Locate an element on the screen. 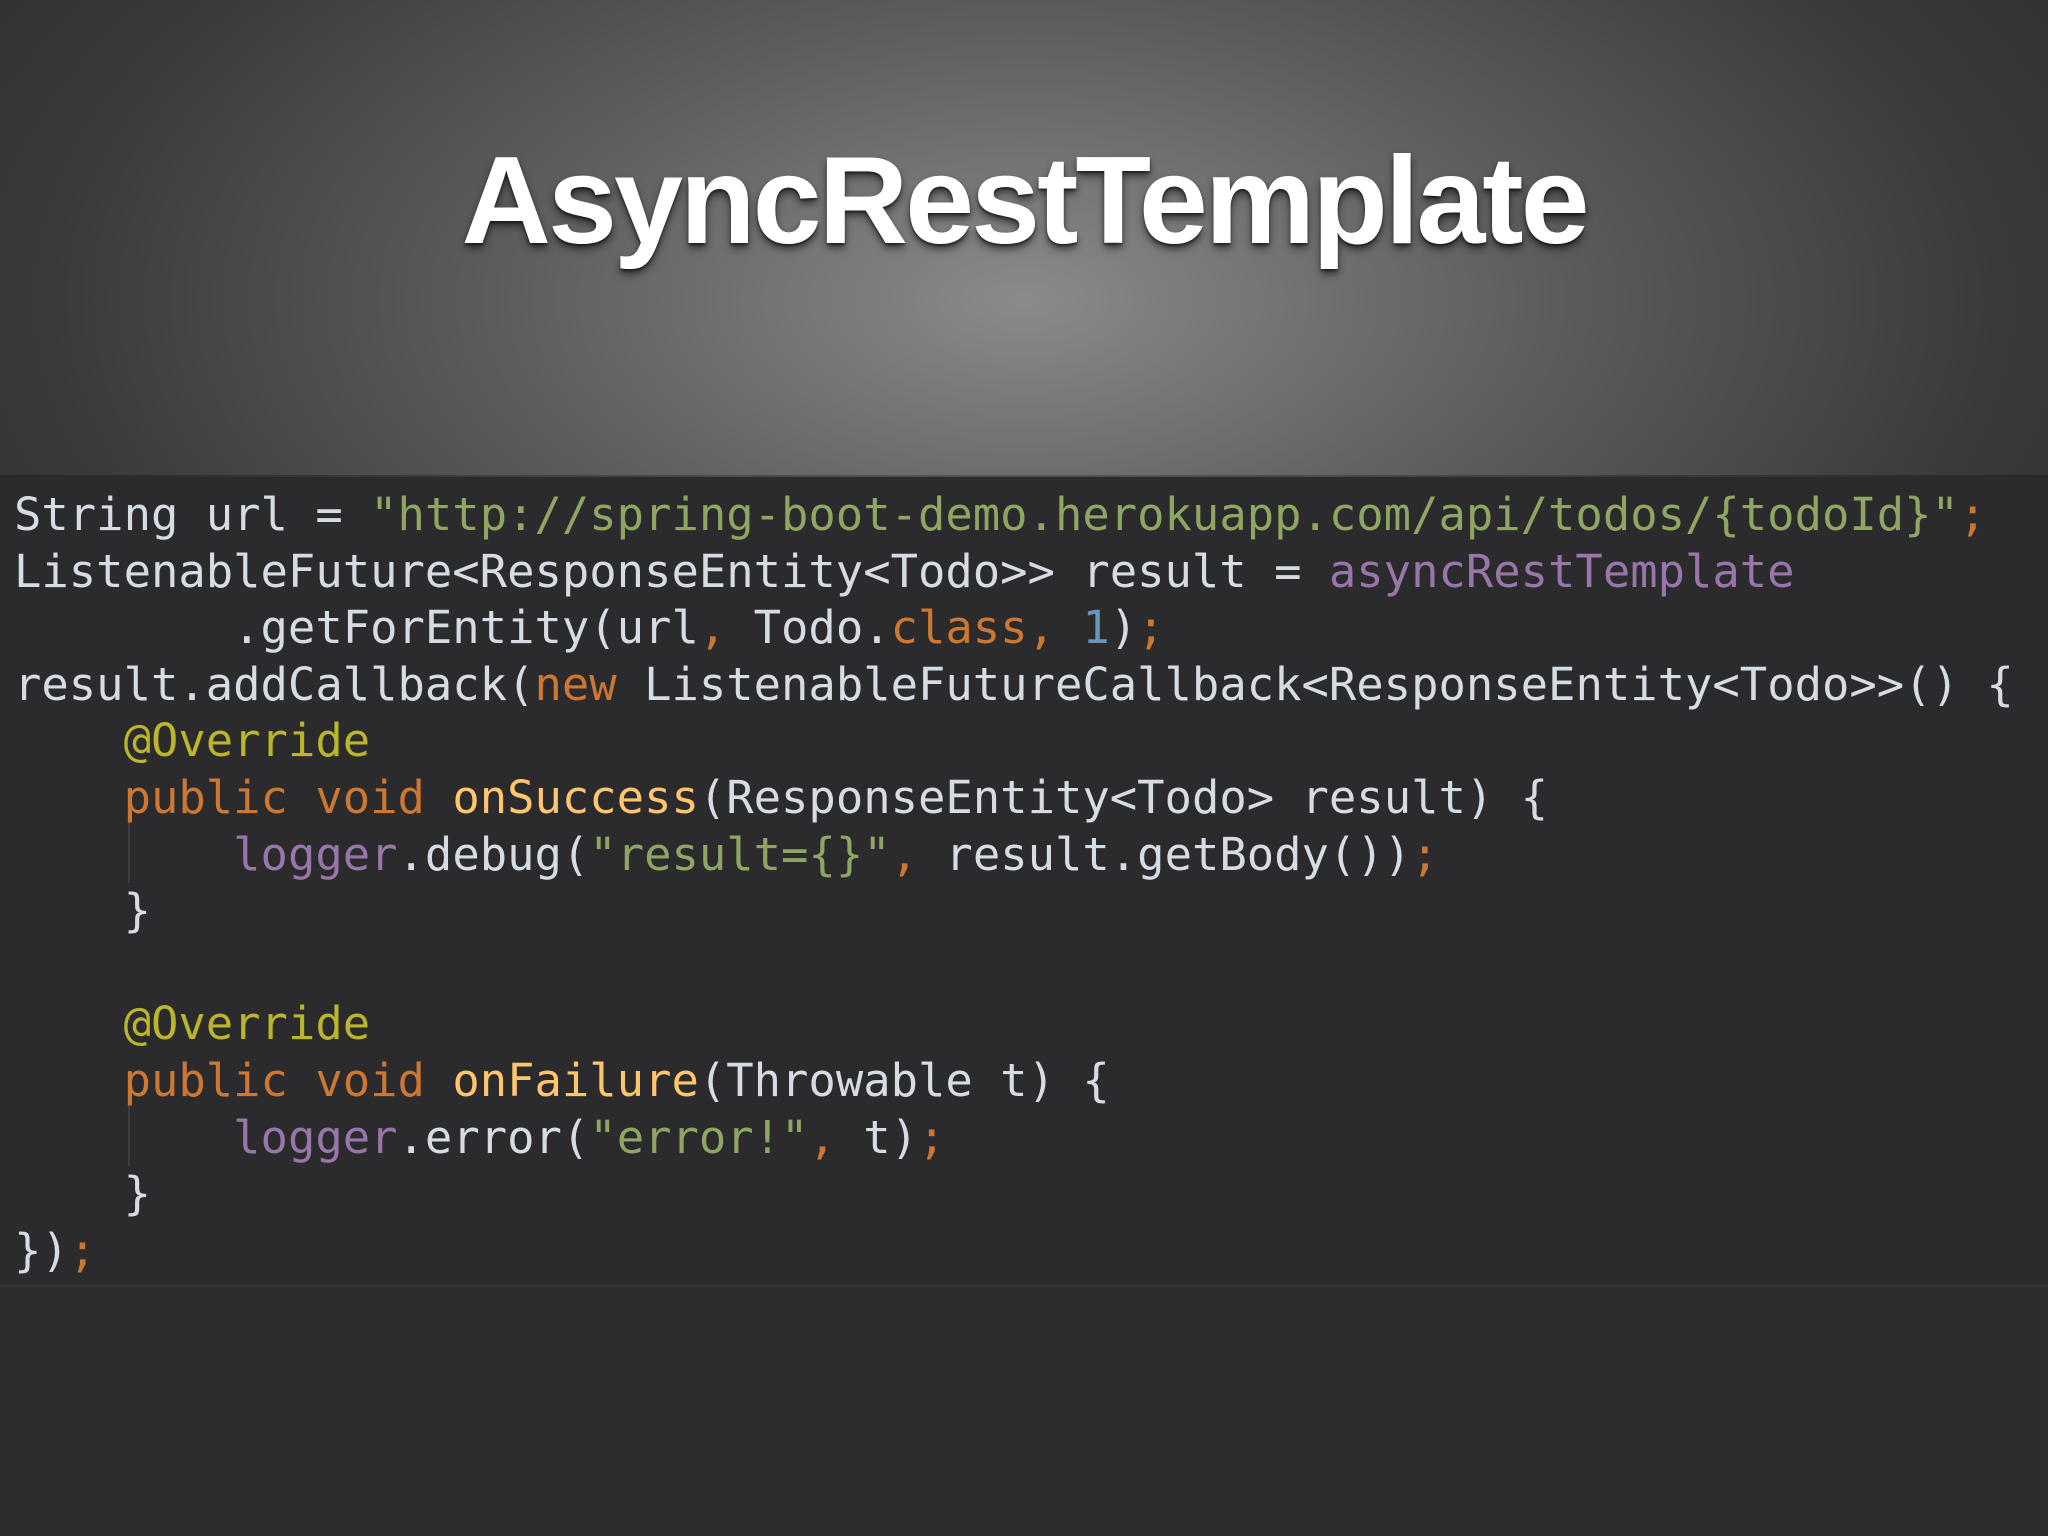 The image size is (2048, 1536). code-token: Todo. is located at coordinates (808, 628).